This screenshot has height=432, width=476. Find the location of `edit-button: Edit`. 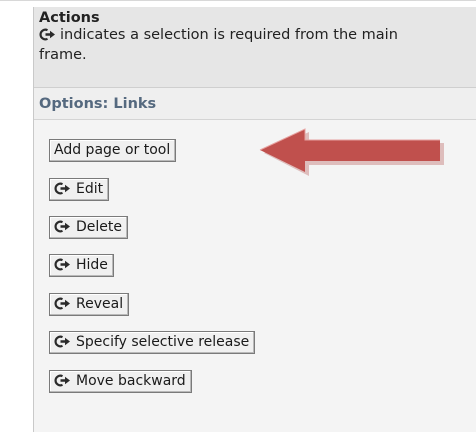

edit-button: Edit is located at coordinates (79, 190).